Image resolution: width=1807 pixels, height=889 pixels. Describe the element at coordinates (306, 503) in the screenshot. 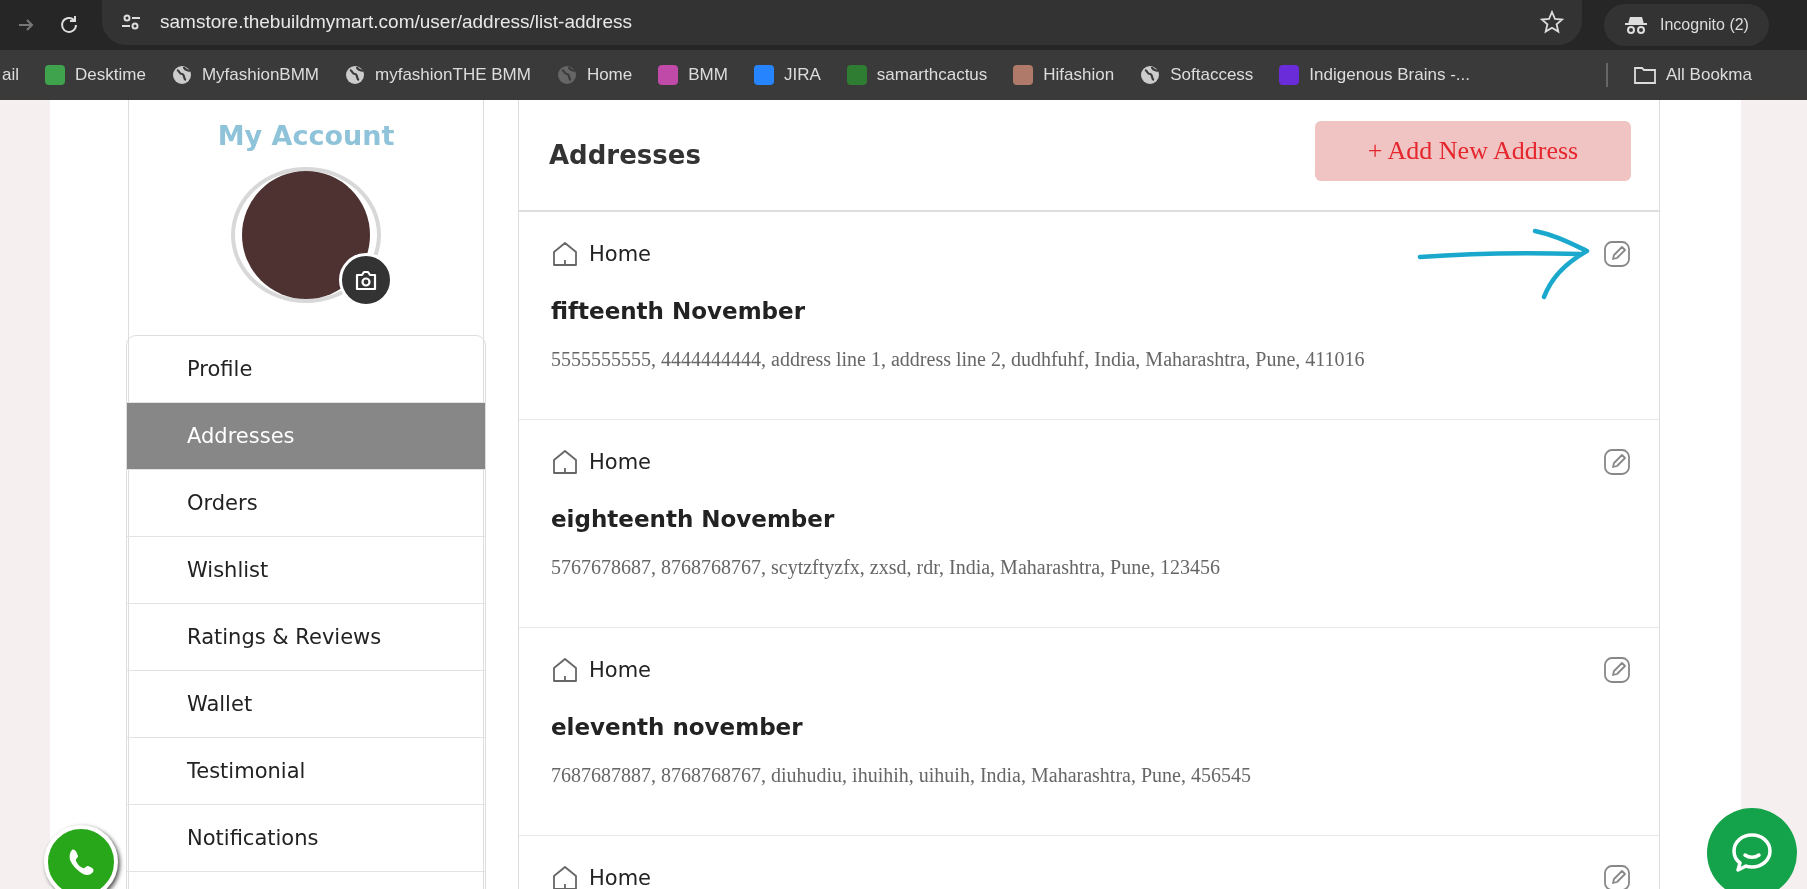

I see `sidebar-menu-item: Orders` at that location.